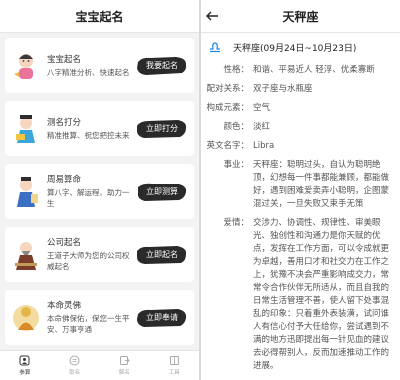 The height and width of the screenshot is (380, 400). I want to click on card-desc: 八字精准分析、快速起名, so click(88, 72).